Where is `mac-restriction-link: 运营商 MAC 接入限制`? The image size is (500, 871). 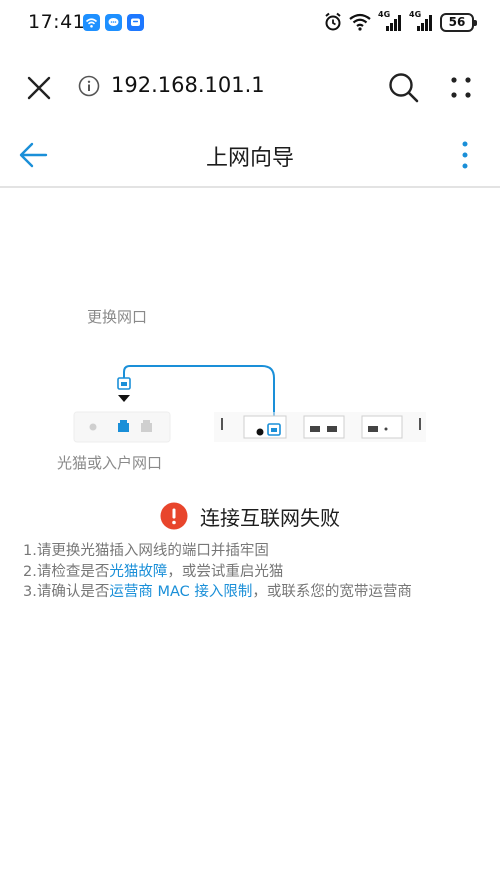
mac-restriction-link: 运营商 MAC 接入限制 is located at coordinates (180, 592).